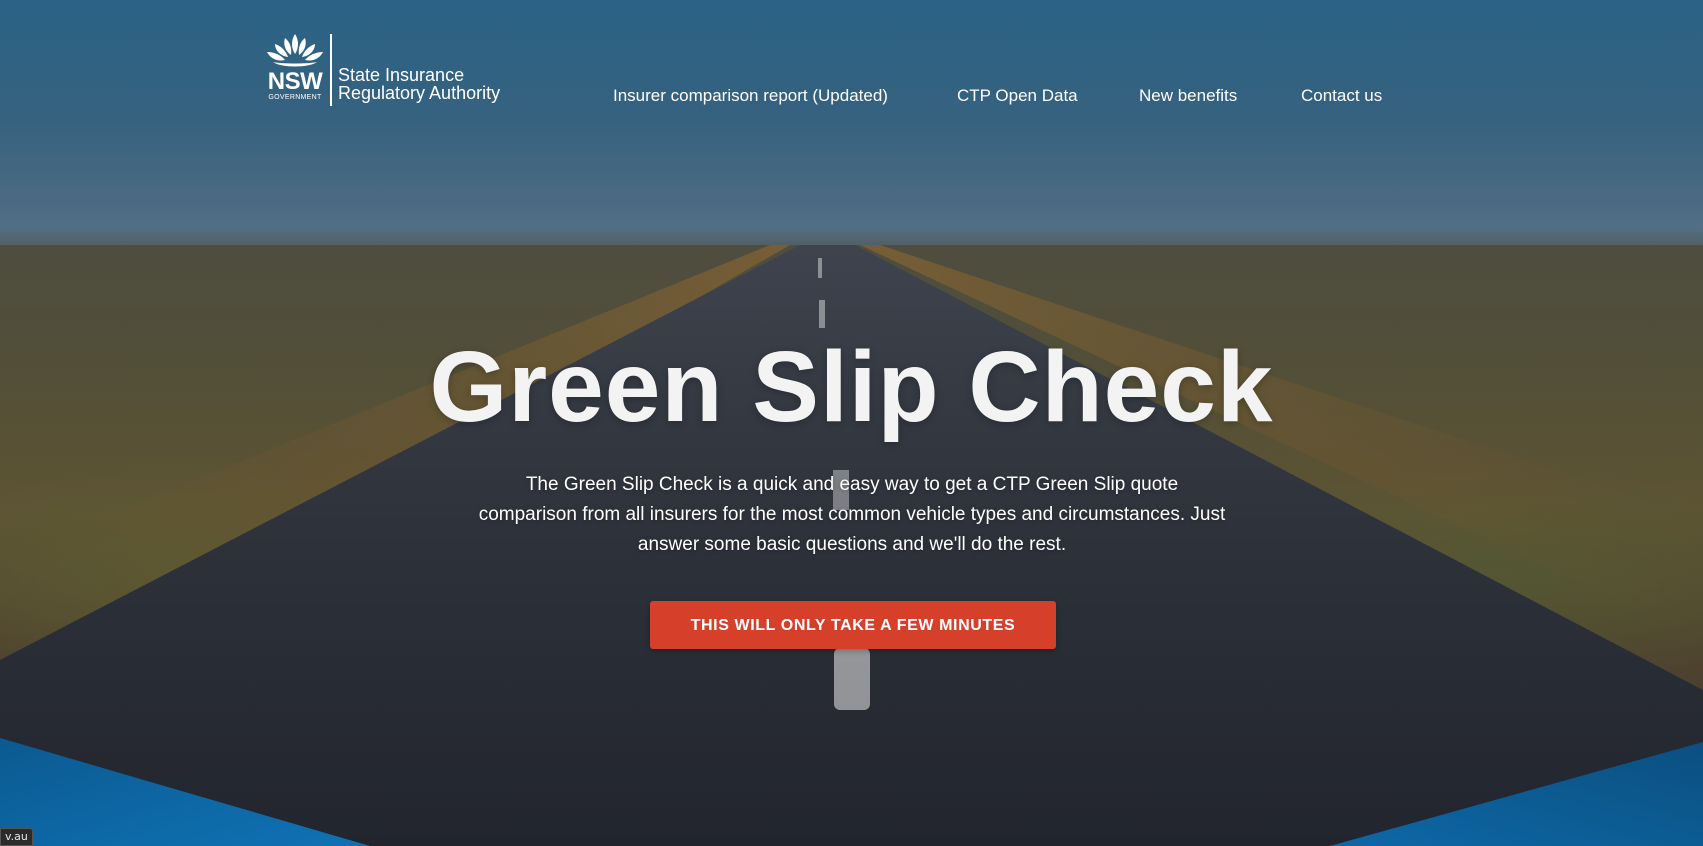 Image resolution: width=1703 pixels, height=846 pixels. What do you see at coordinates (1017, 96) in the screenshot?
I see `nav-ctp-open-data: CTP Open Data` at bounding box center [1017, 96].